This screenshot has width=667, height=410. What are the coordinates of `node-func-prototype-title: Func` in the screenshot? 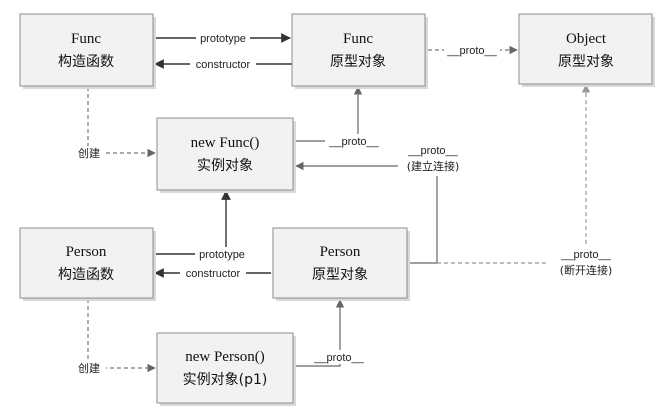 It's located at (358, 39).